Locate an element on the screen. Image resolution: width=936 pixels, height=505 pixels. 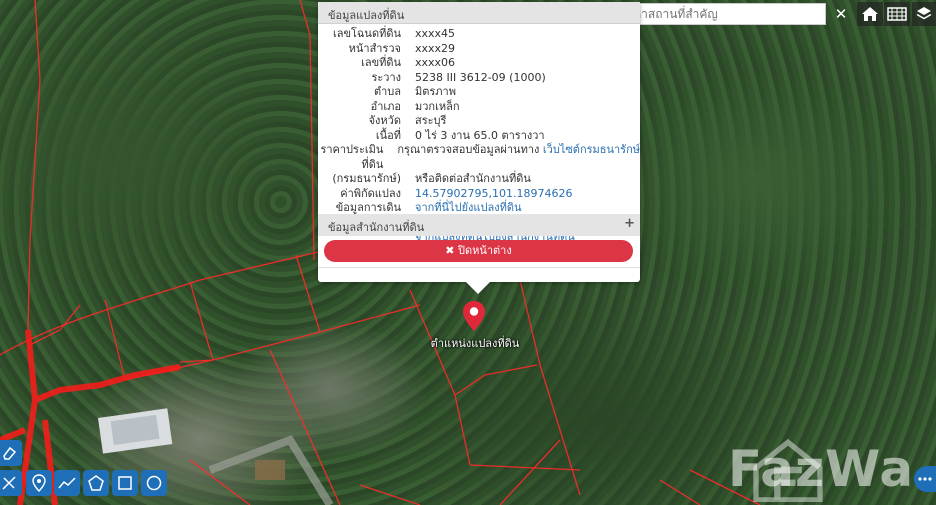
close-window-button: ✖ ปิดหน้าต่าง is located at coordinates (478, 251).